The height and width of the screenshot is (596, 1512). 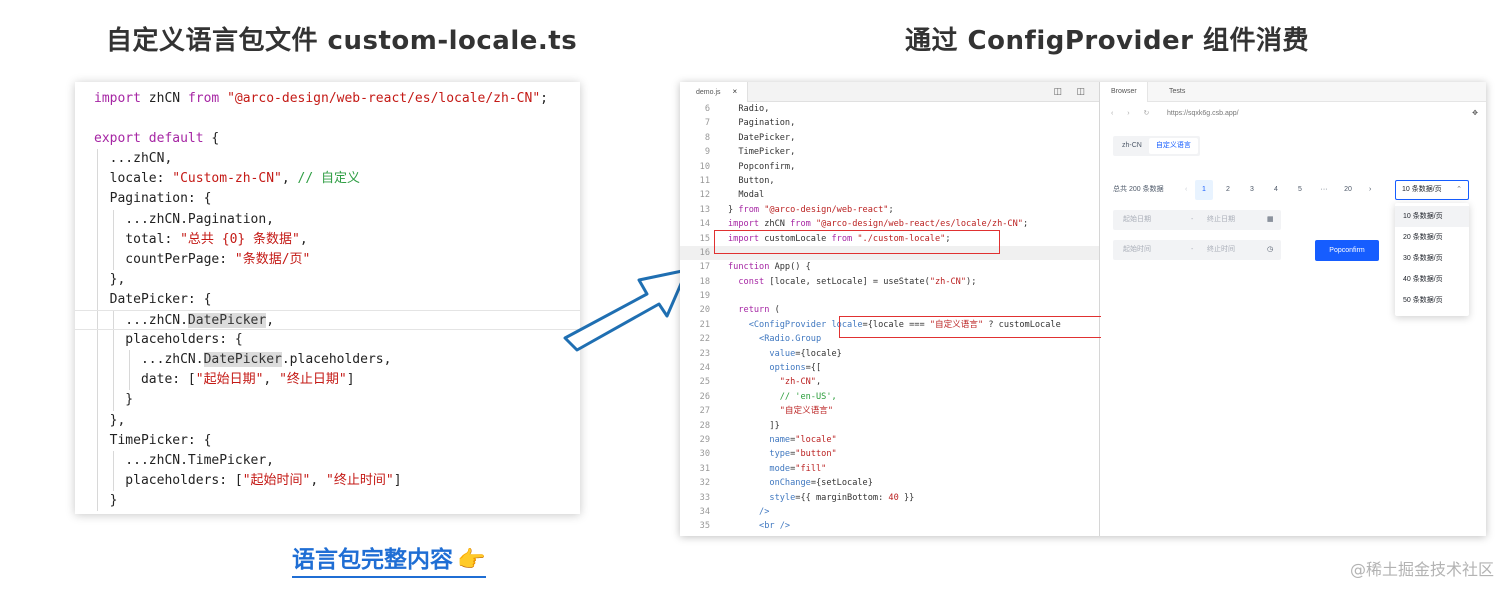 I want to click on page-1: 1, so click(x=1204, y=190).